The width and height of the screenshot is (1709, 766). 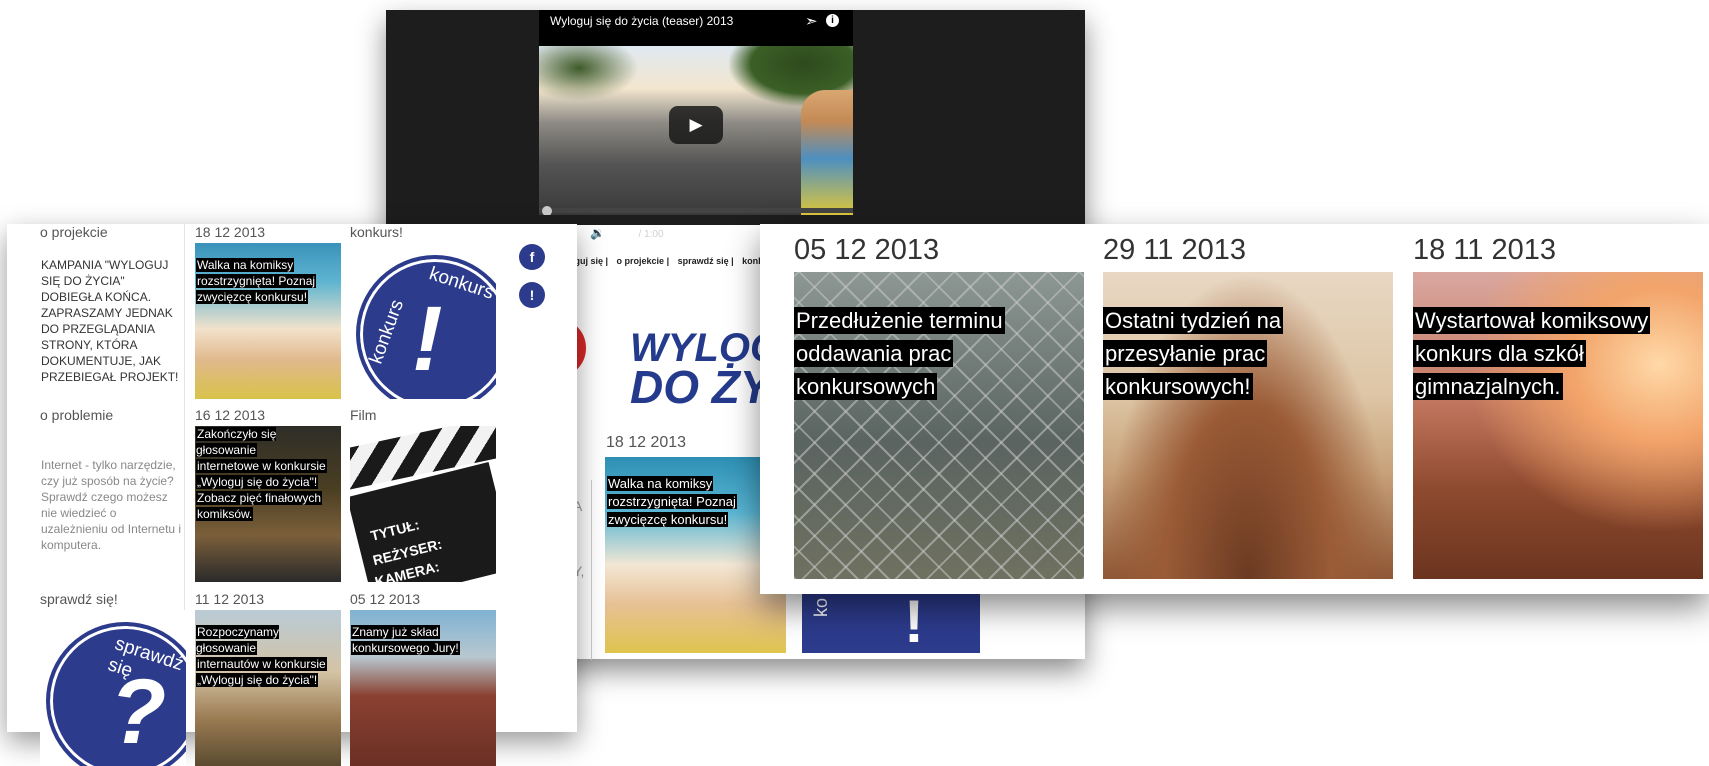 I want to click on section-label-film: Film, so click(x=363, y=415).